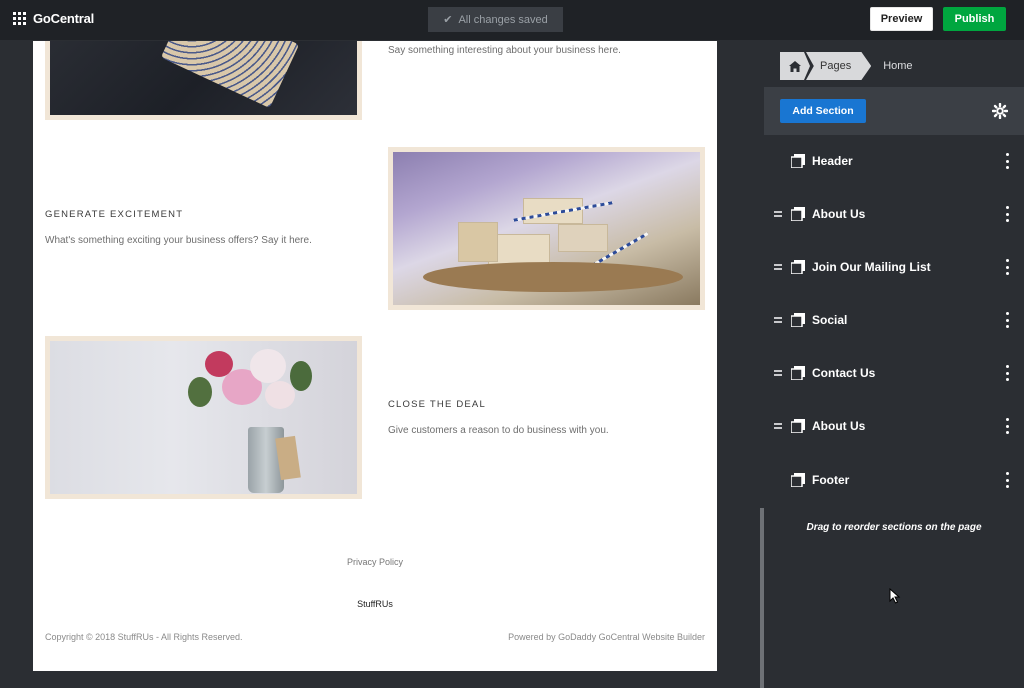 The height and width of the screenshot is (688, 1024). What do you see at coordinates (503, 19) in the screenshot?
I see `save-status-label: All changes saved` at bounding box center [503, 19].